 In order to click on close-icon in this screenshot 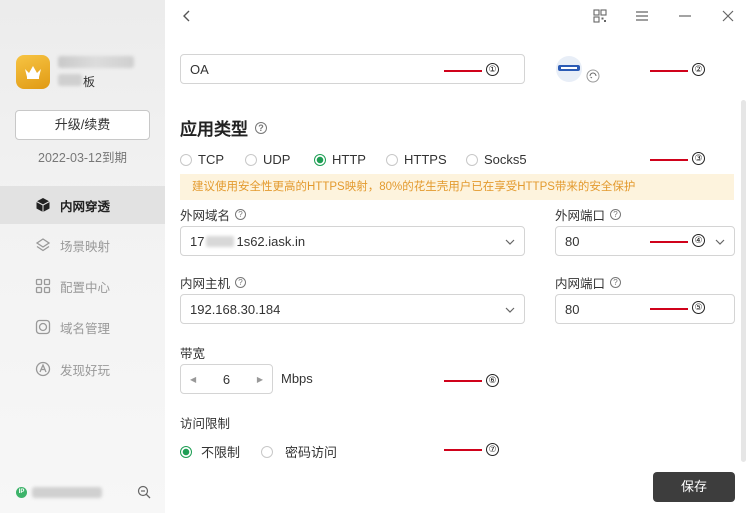, I will do `click(728, 16)`.